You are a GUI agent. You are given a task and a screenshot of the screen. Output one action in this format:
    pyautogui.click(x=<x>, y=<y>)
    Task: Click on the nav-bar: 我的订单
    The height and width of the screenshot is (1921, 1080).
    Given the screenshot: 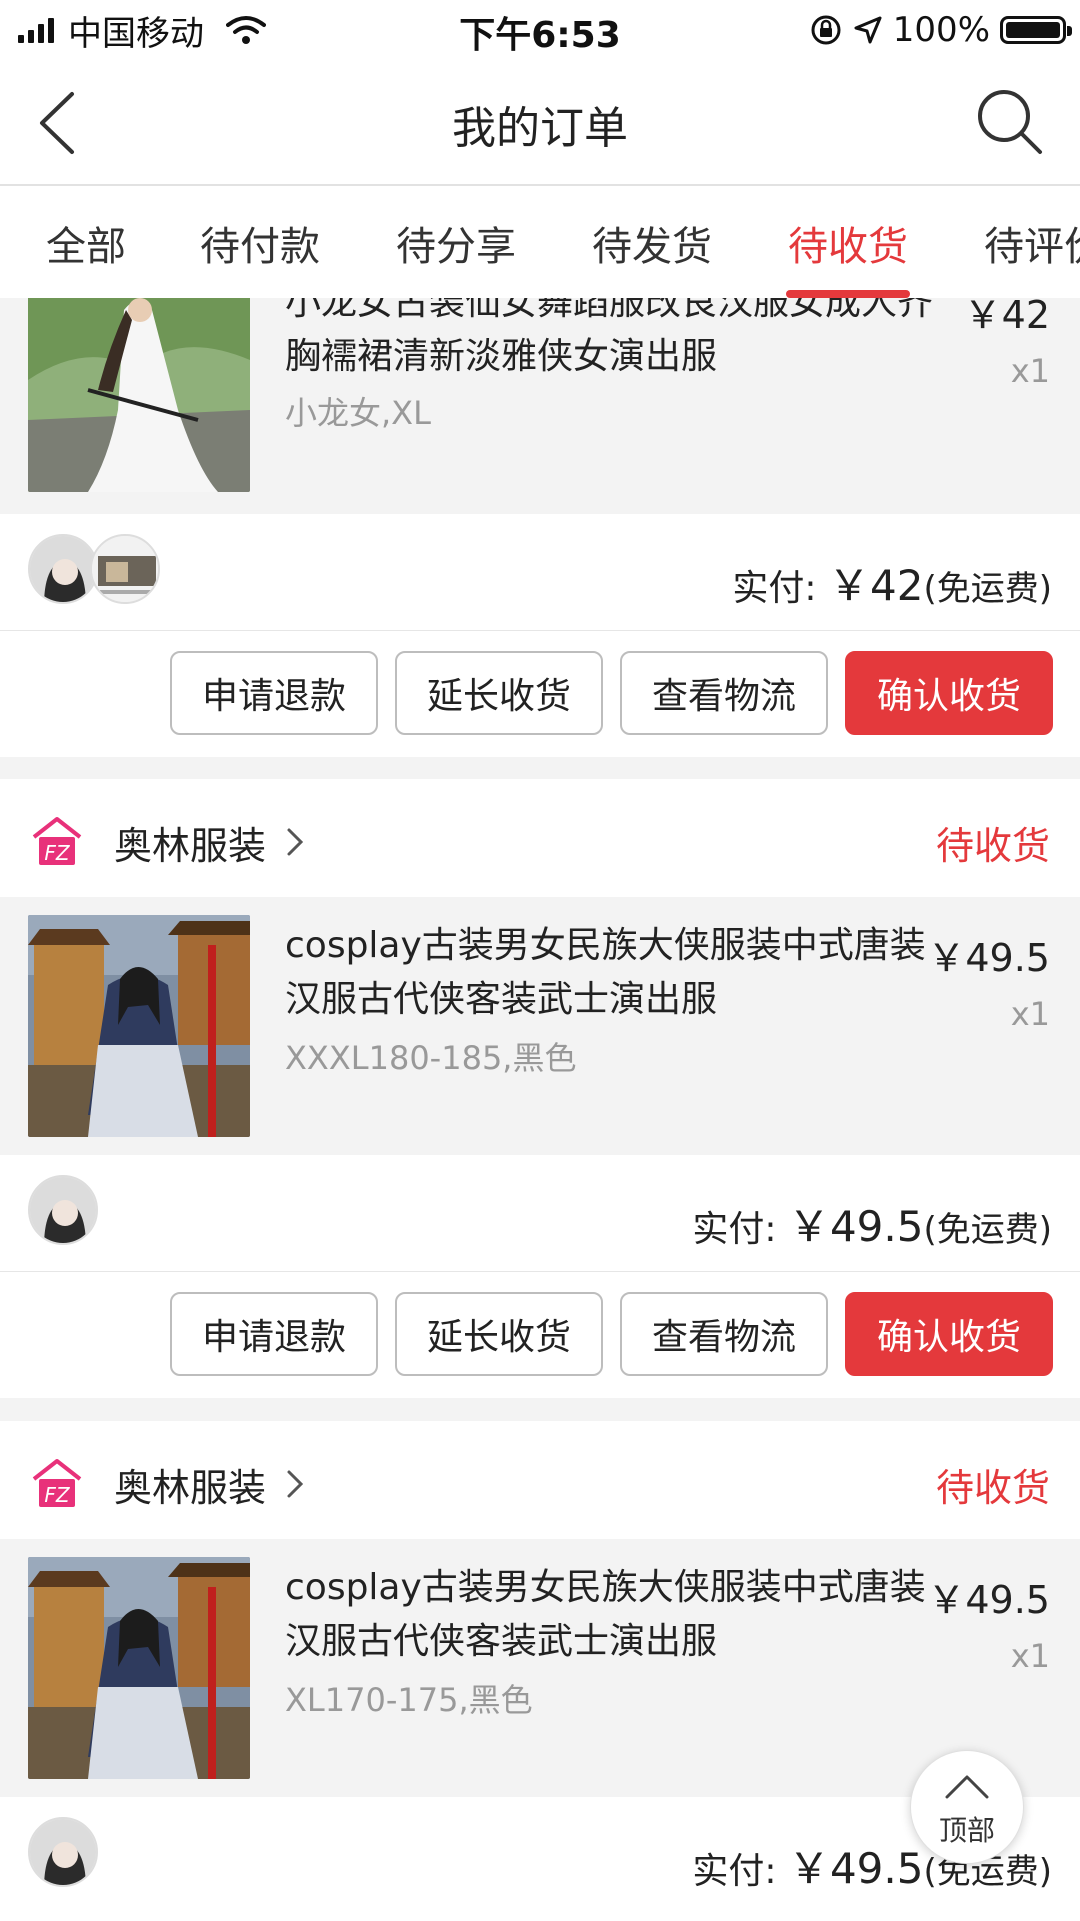 What is the action you would take?
    pyautogui.click(x=540, y=123)
    